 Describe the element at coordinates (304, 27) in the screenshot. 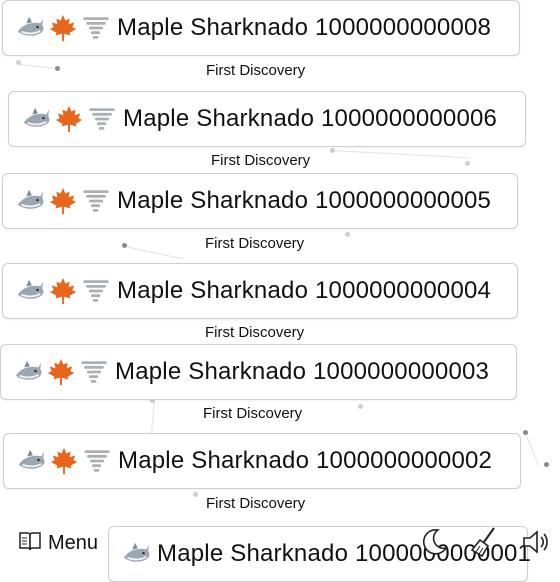

I see `element-name: Maple Sharknado 1000000000008` at that location.